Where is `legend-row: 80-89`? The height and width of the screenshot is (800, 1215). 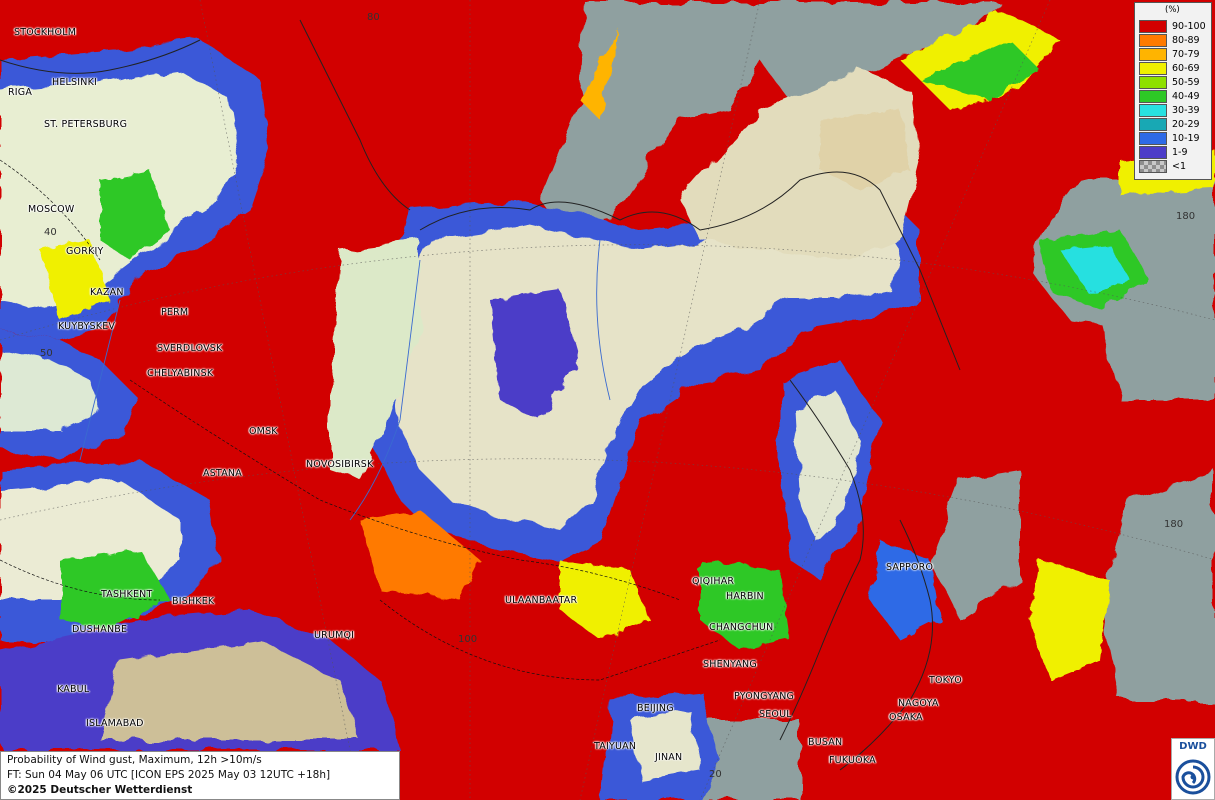 legend-row: 80-89 is located at coordinates (1175, 40).